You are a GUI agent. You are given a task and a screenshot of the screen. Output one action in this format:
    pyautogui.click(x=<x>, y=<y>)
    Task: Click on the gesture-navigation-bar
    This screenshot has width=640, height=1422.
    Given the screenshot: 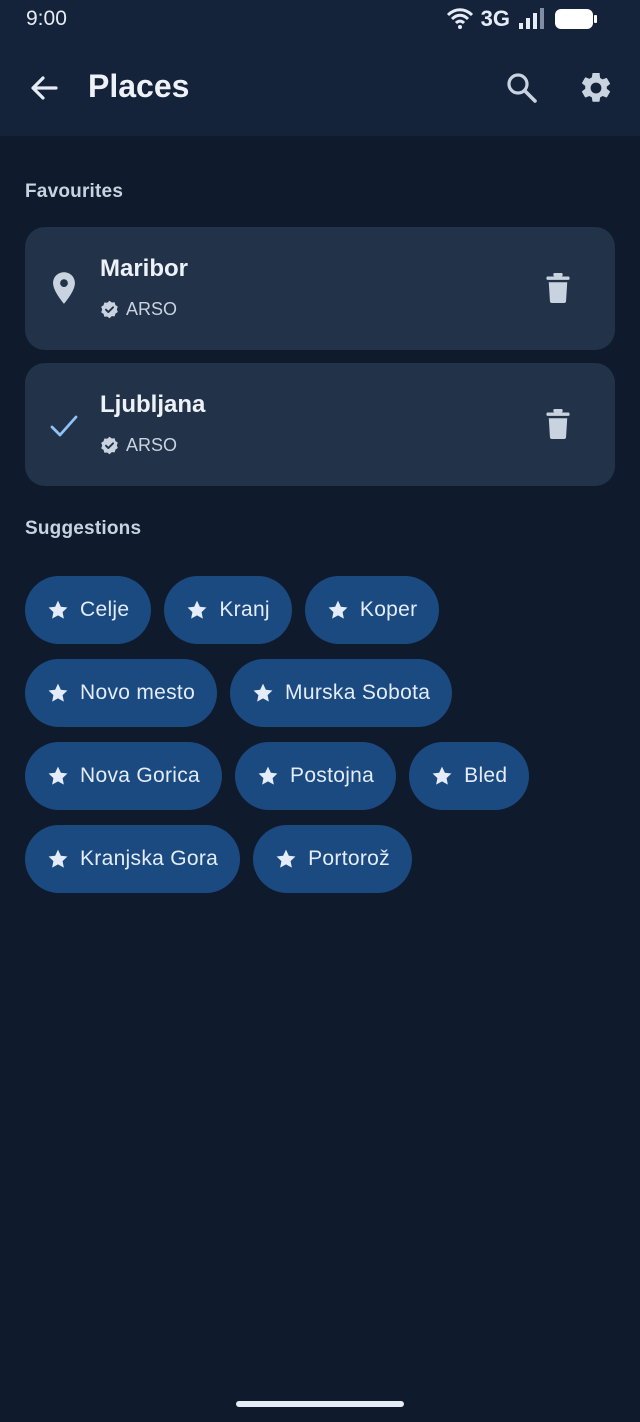 What is the action you would take?
    pyautogui.click(x=320, y=1404)
    